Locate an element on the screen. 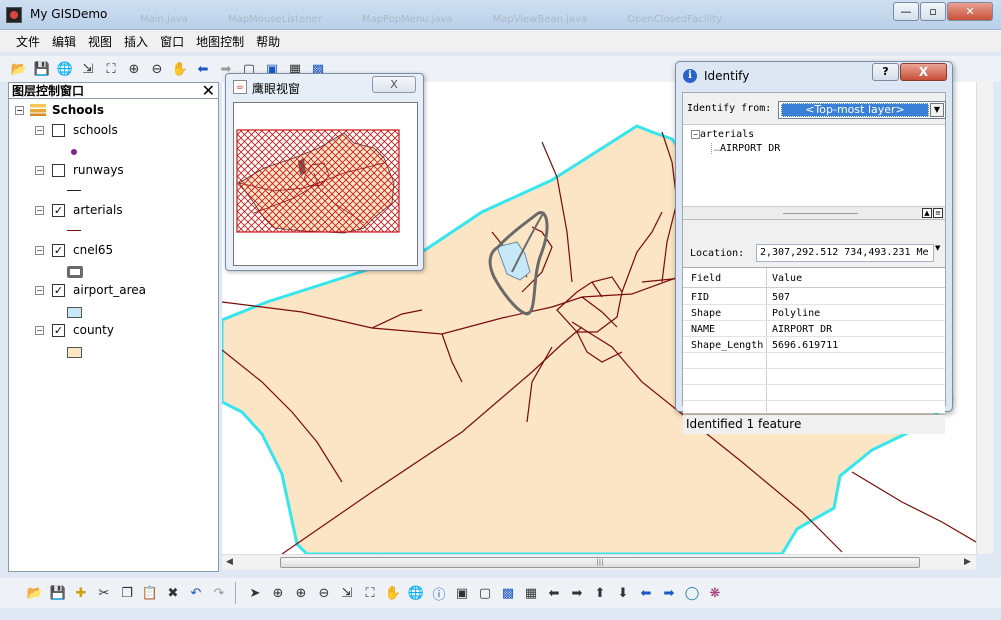 This screenshot has height=620, width=1001. details-icon: ≡ is located at coordinates (938, 213).